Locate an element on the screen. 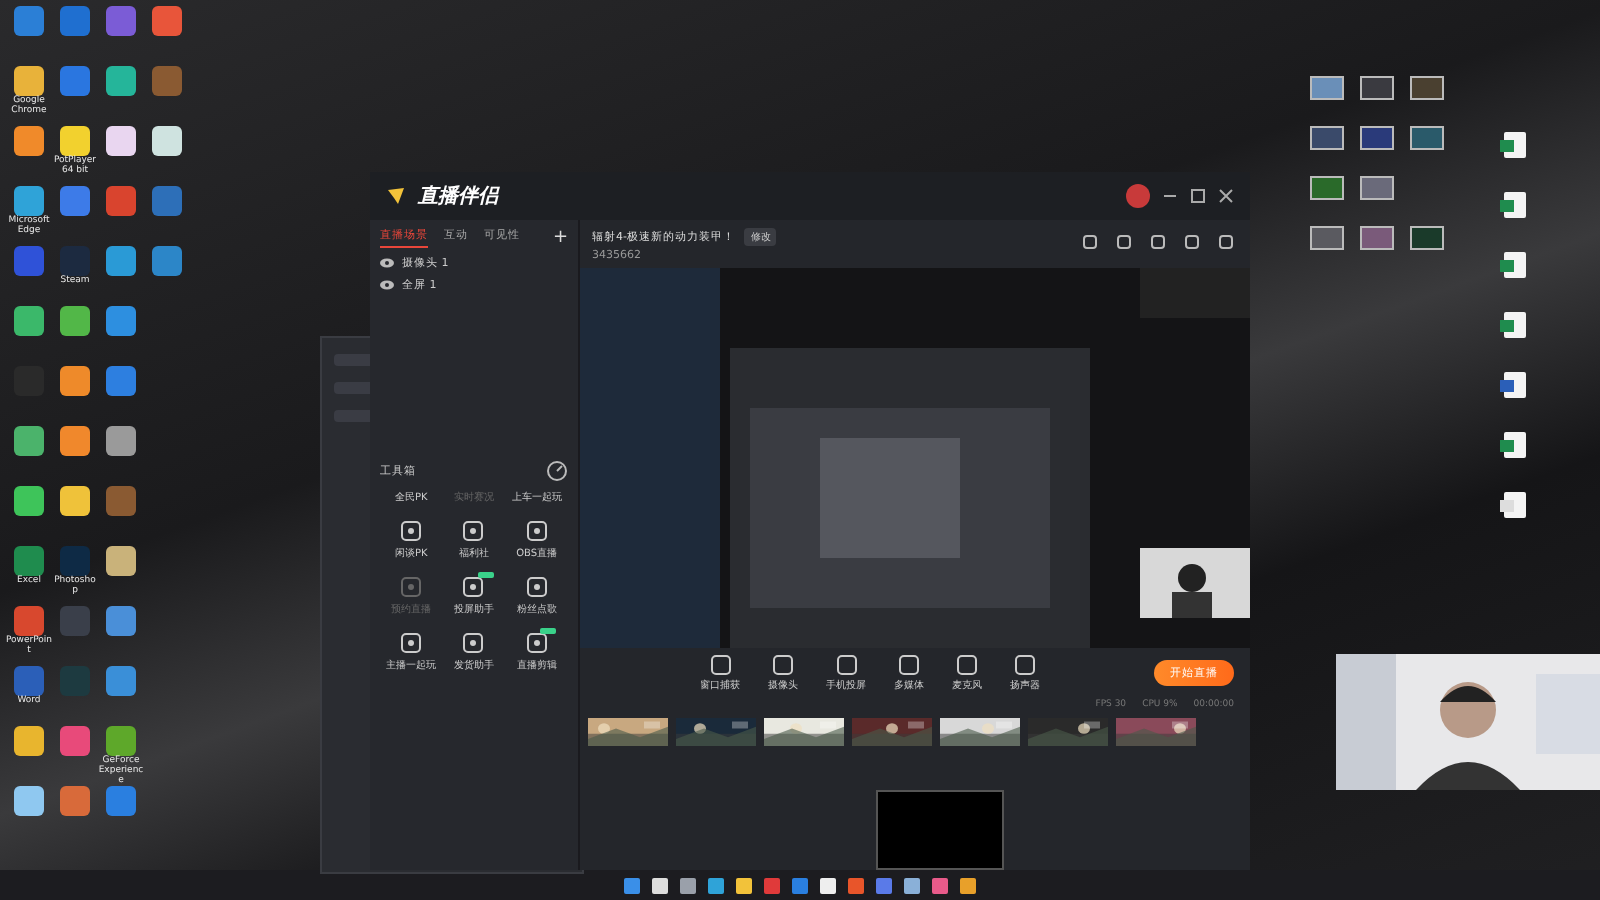  maximize-icon is located at coordinates (1198, 196).